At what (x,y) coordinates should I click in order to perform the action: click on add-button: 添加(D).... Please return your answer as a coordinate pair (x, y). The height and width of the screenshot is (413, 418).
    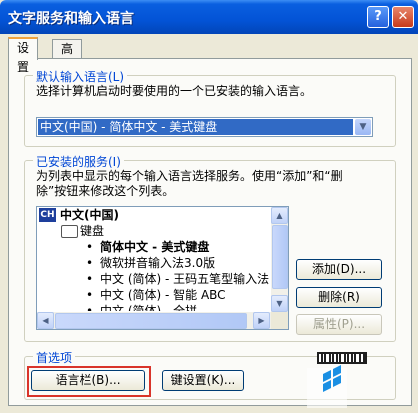
    Looking at the image, I should click on (339, 269).